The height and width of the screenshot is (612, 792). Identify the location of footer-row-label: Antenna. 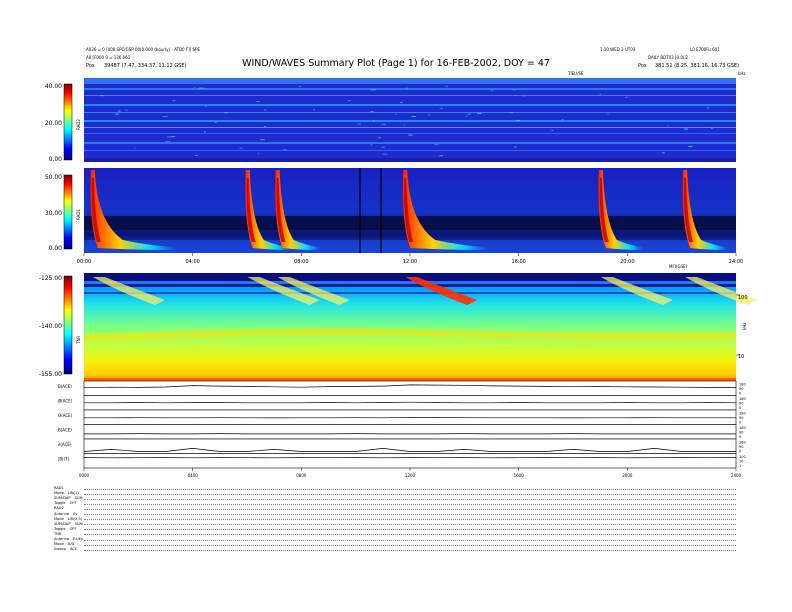
(62, 513).